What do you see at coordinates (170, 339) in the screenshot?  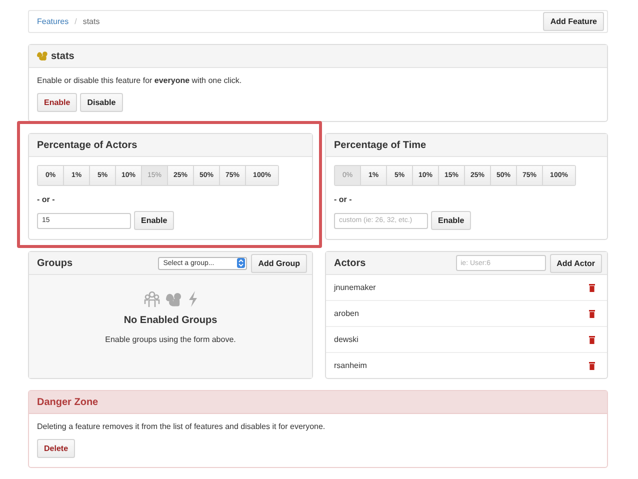 I see `empty-state-text: Enable groups using the form above.` at bounding box center [170, 339].